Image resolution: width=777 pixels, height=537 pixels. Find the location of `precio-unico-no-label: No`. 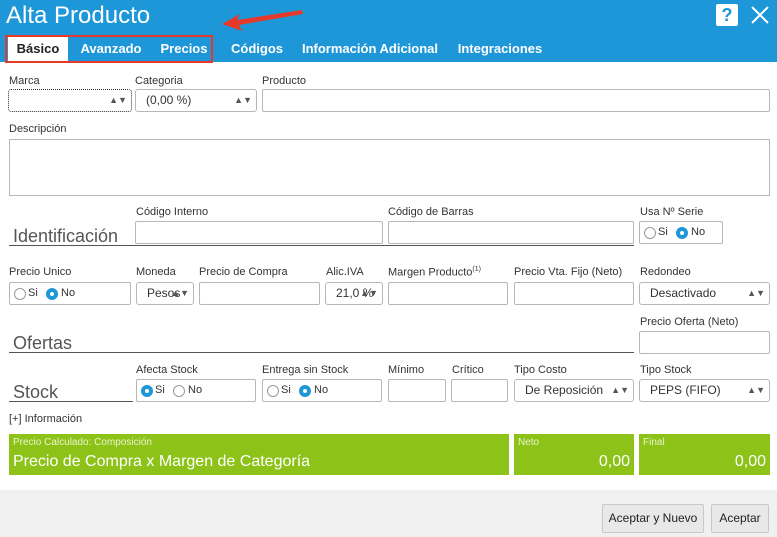

precio-unico-no-label: No is located at coordinates (68, 293).